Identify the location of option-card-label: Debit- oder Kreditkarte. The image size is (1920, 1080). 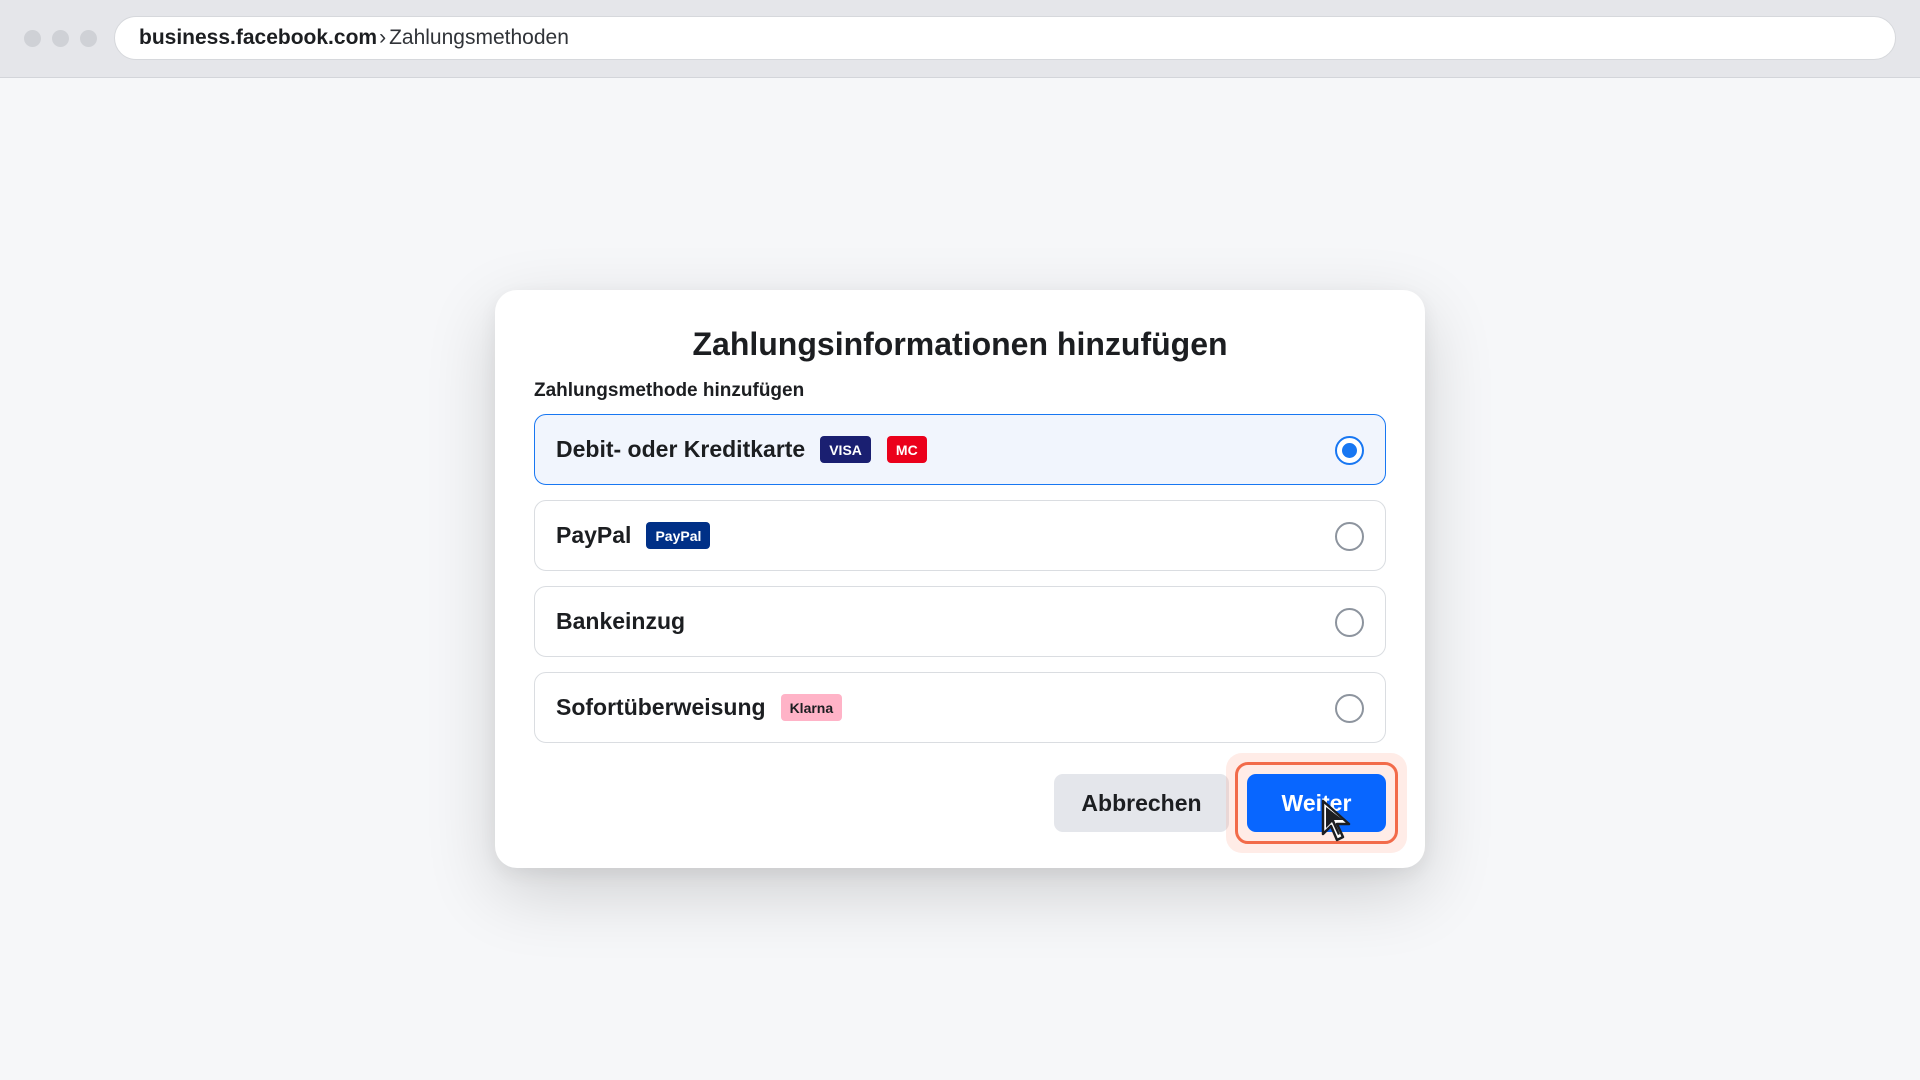
(681, 449).